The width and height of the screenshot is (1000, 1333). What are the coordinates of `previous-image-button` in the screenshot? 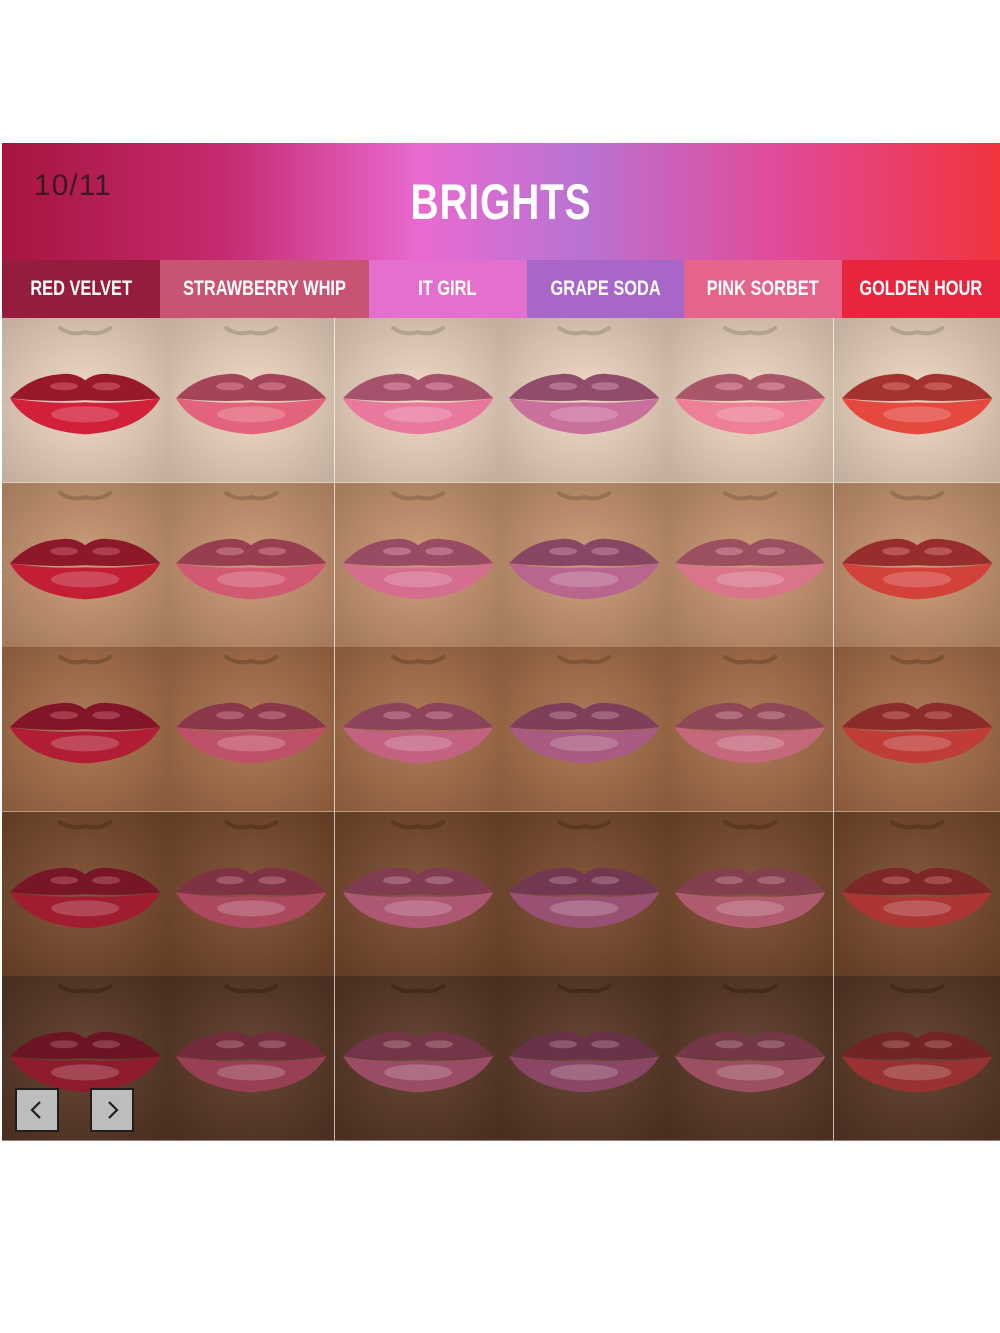 It's located at (37, 1110).